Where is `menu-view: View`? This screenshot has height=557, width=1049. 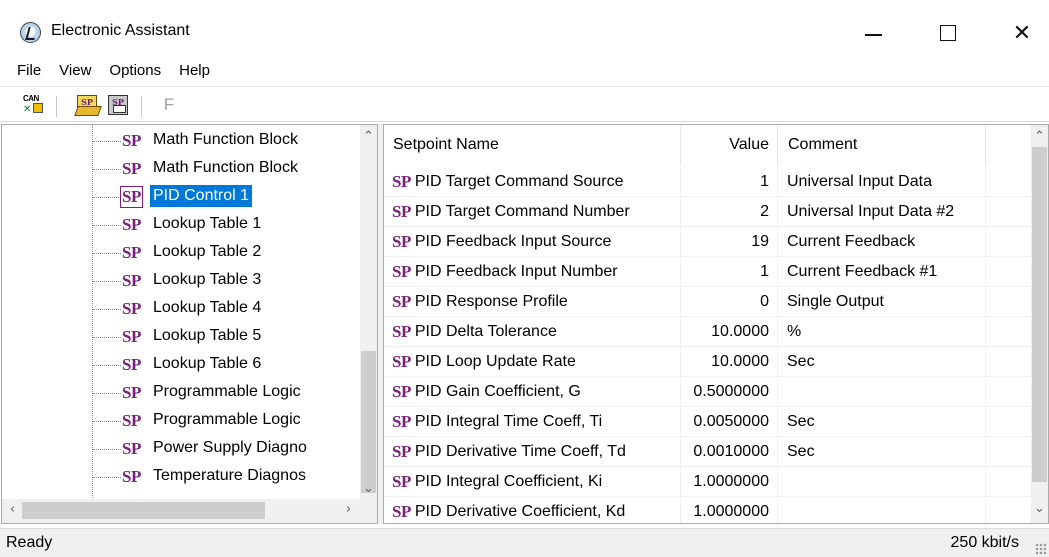 menu-view: View is located at coordinates (75, 70).